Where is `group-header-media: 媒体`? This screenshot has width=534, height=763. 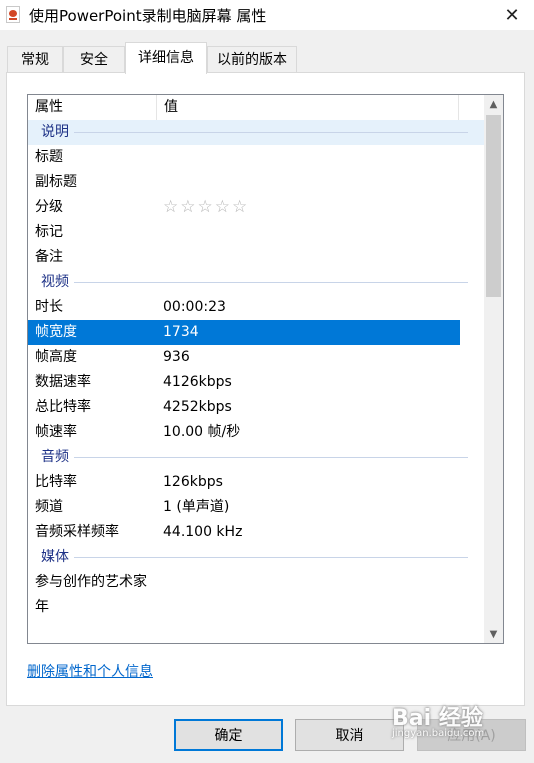 group-header-media: 媒体 is located at coordinates (257, 557).